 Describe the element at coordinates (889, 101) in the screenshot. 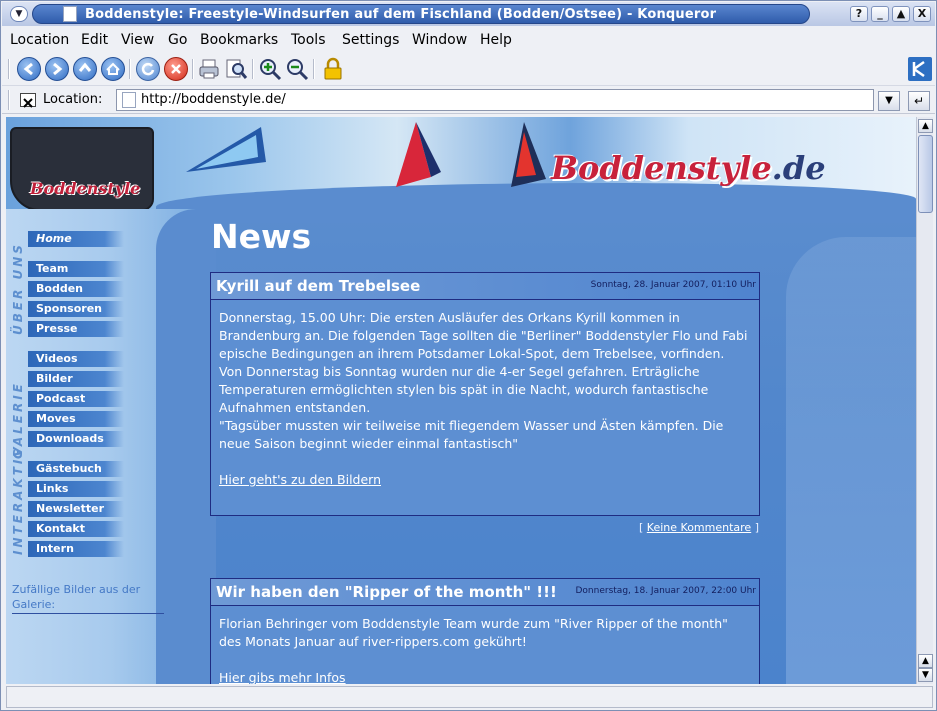

I see `url-history-dropdown-icon: ▼` at that location.